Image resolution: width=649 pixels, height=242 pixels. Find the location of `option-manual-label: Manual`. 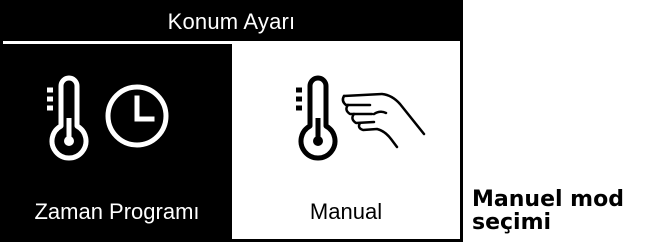

option-manual-label: Manual is located at coordinates (346, 211).